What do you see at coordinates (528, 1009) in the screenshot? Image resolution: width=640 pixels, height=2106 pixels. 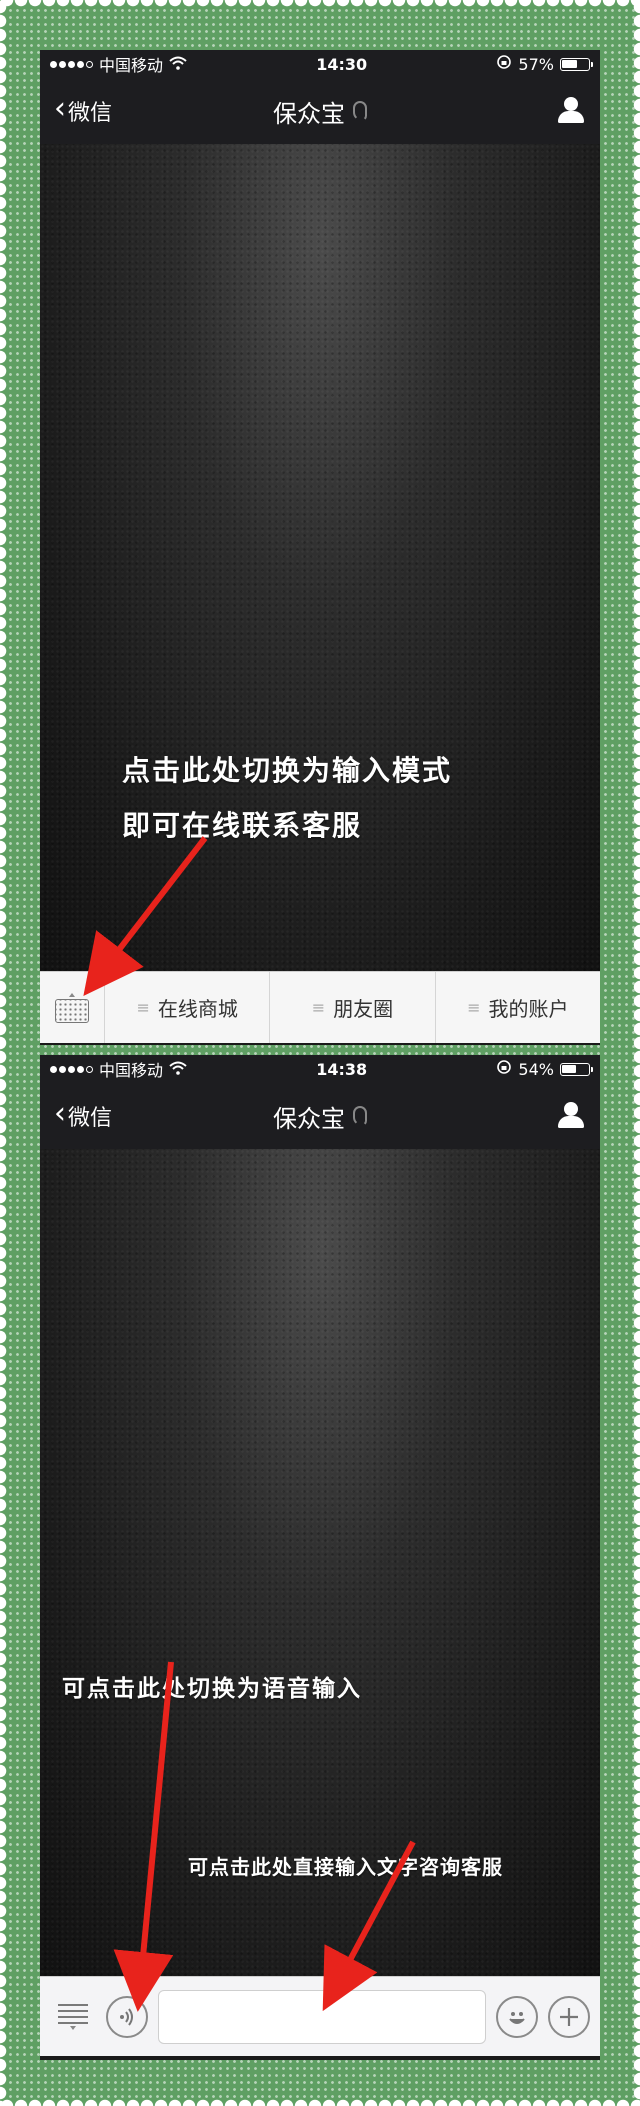 I see `menu-item-label: 我的账户` at bounding box center [528, 1009].